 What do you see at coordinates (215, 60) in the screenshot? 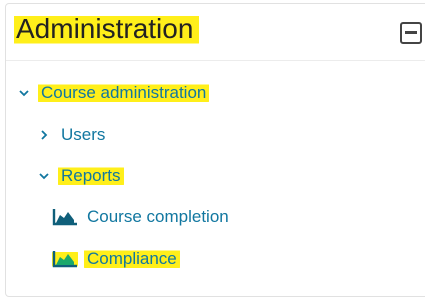
I see `divider` at bounding box center [215, 60].